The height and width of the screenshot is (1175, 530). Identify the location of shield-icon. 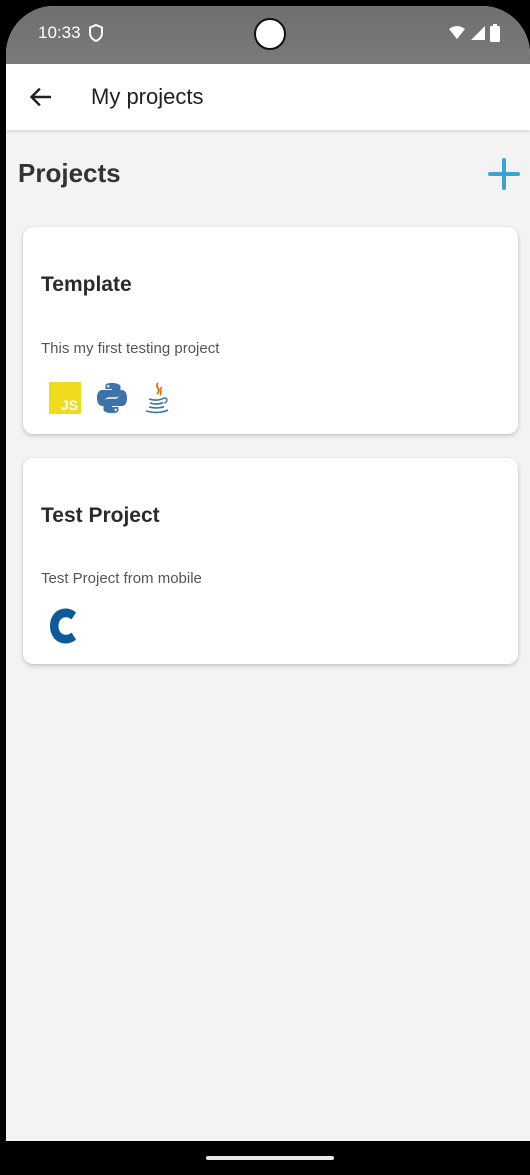
(96, 33).